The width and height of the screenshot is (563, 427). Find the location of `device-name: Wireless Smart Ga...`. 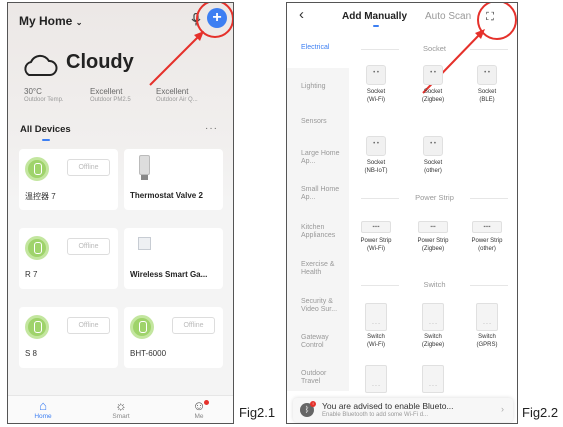

device-name: Wireless Smart Ga... is located at coordinates (169, 274).